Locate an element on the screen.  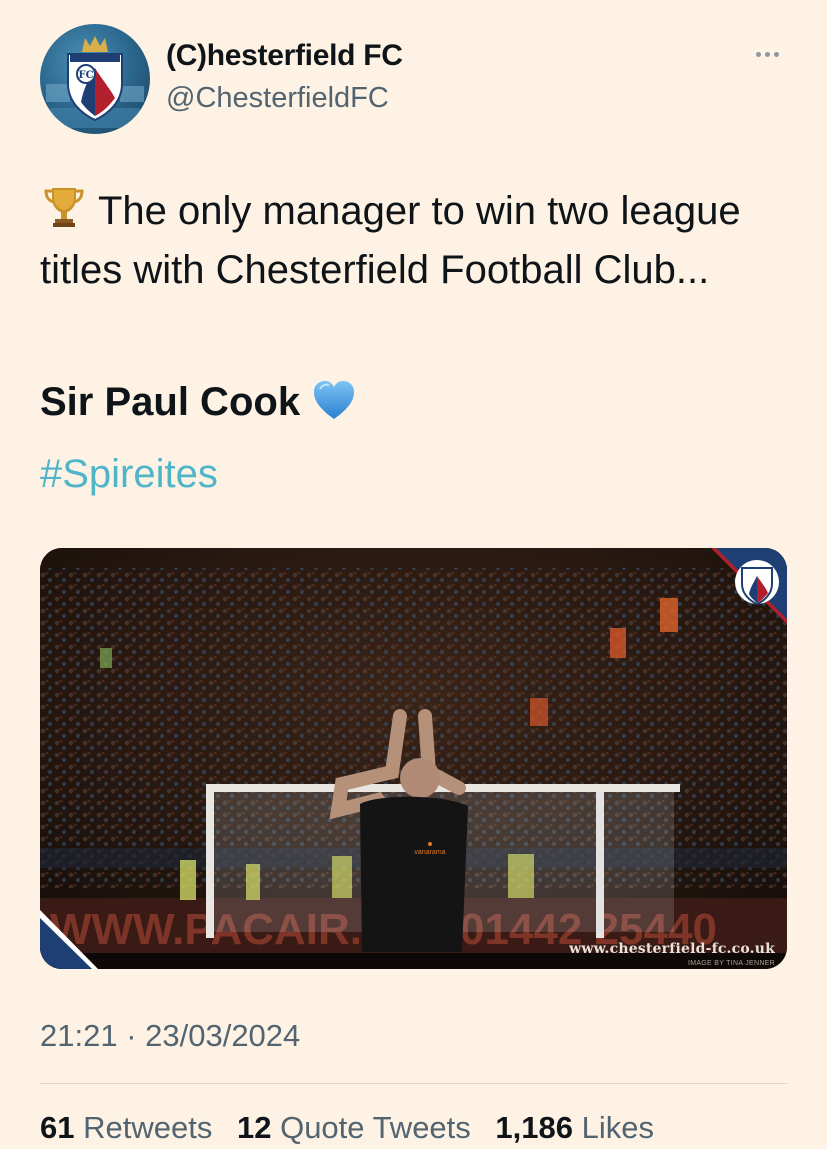
blue-heart-icon is located at coordinates (334, 401).